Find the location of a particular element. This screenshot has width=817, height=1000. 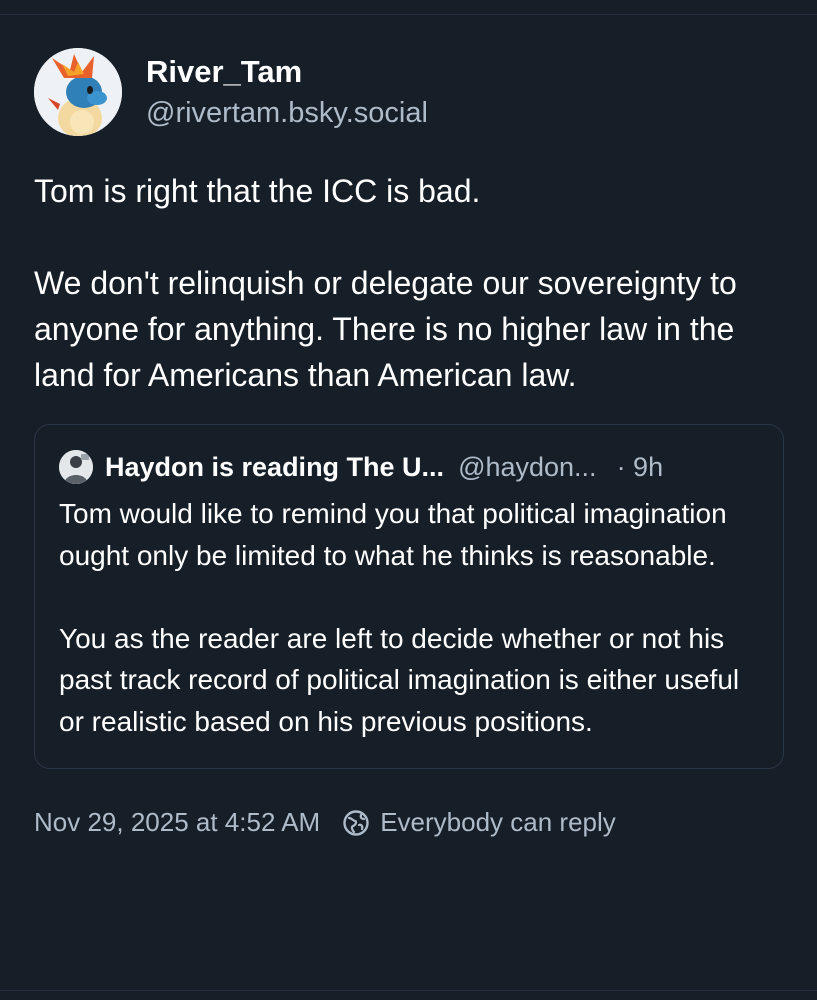

author-names: River_Tam @rivertam.bsky.social is located at coordinates (287, 92).